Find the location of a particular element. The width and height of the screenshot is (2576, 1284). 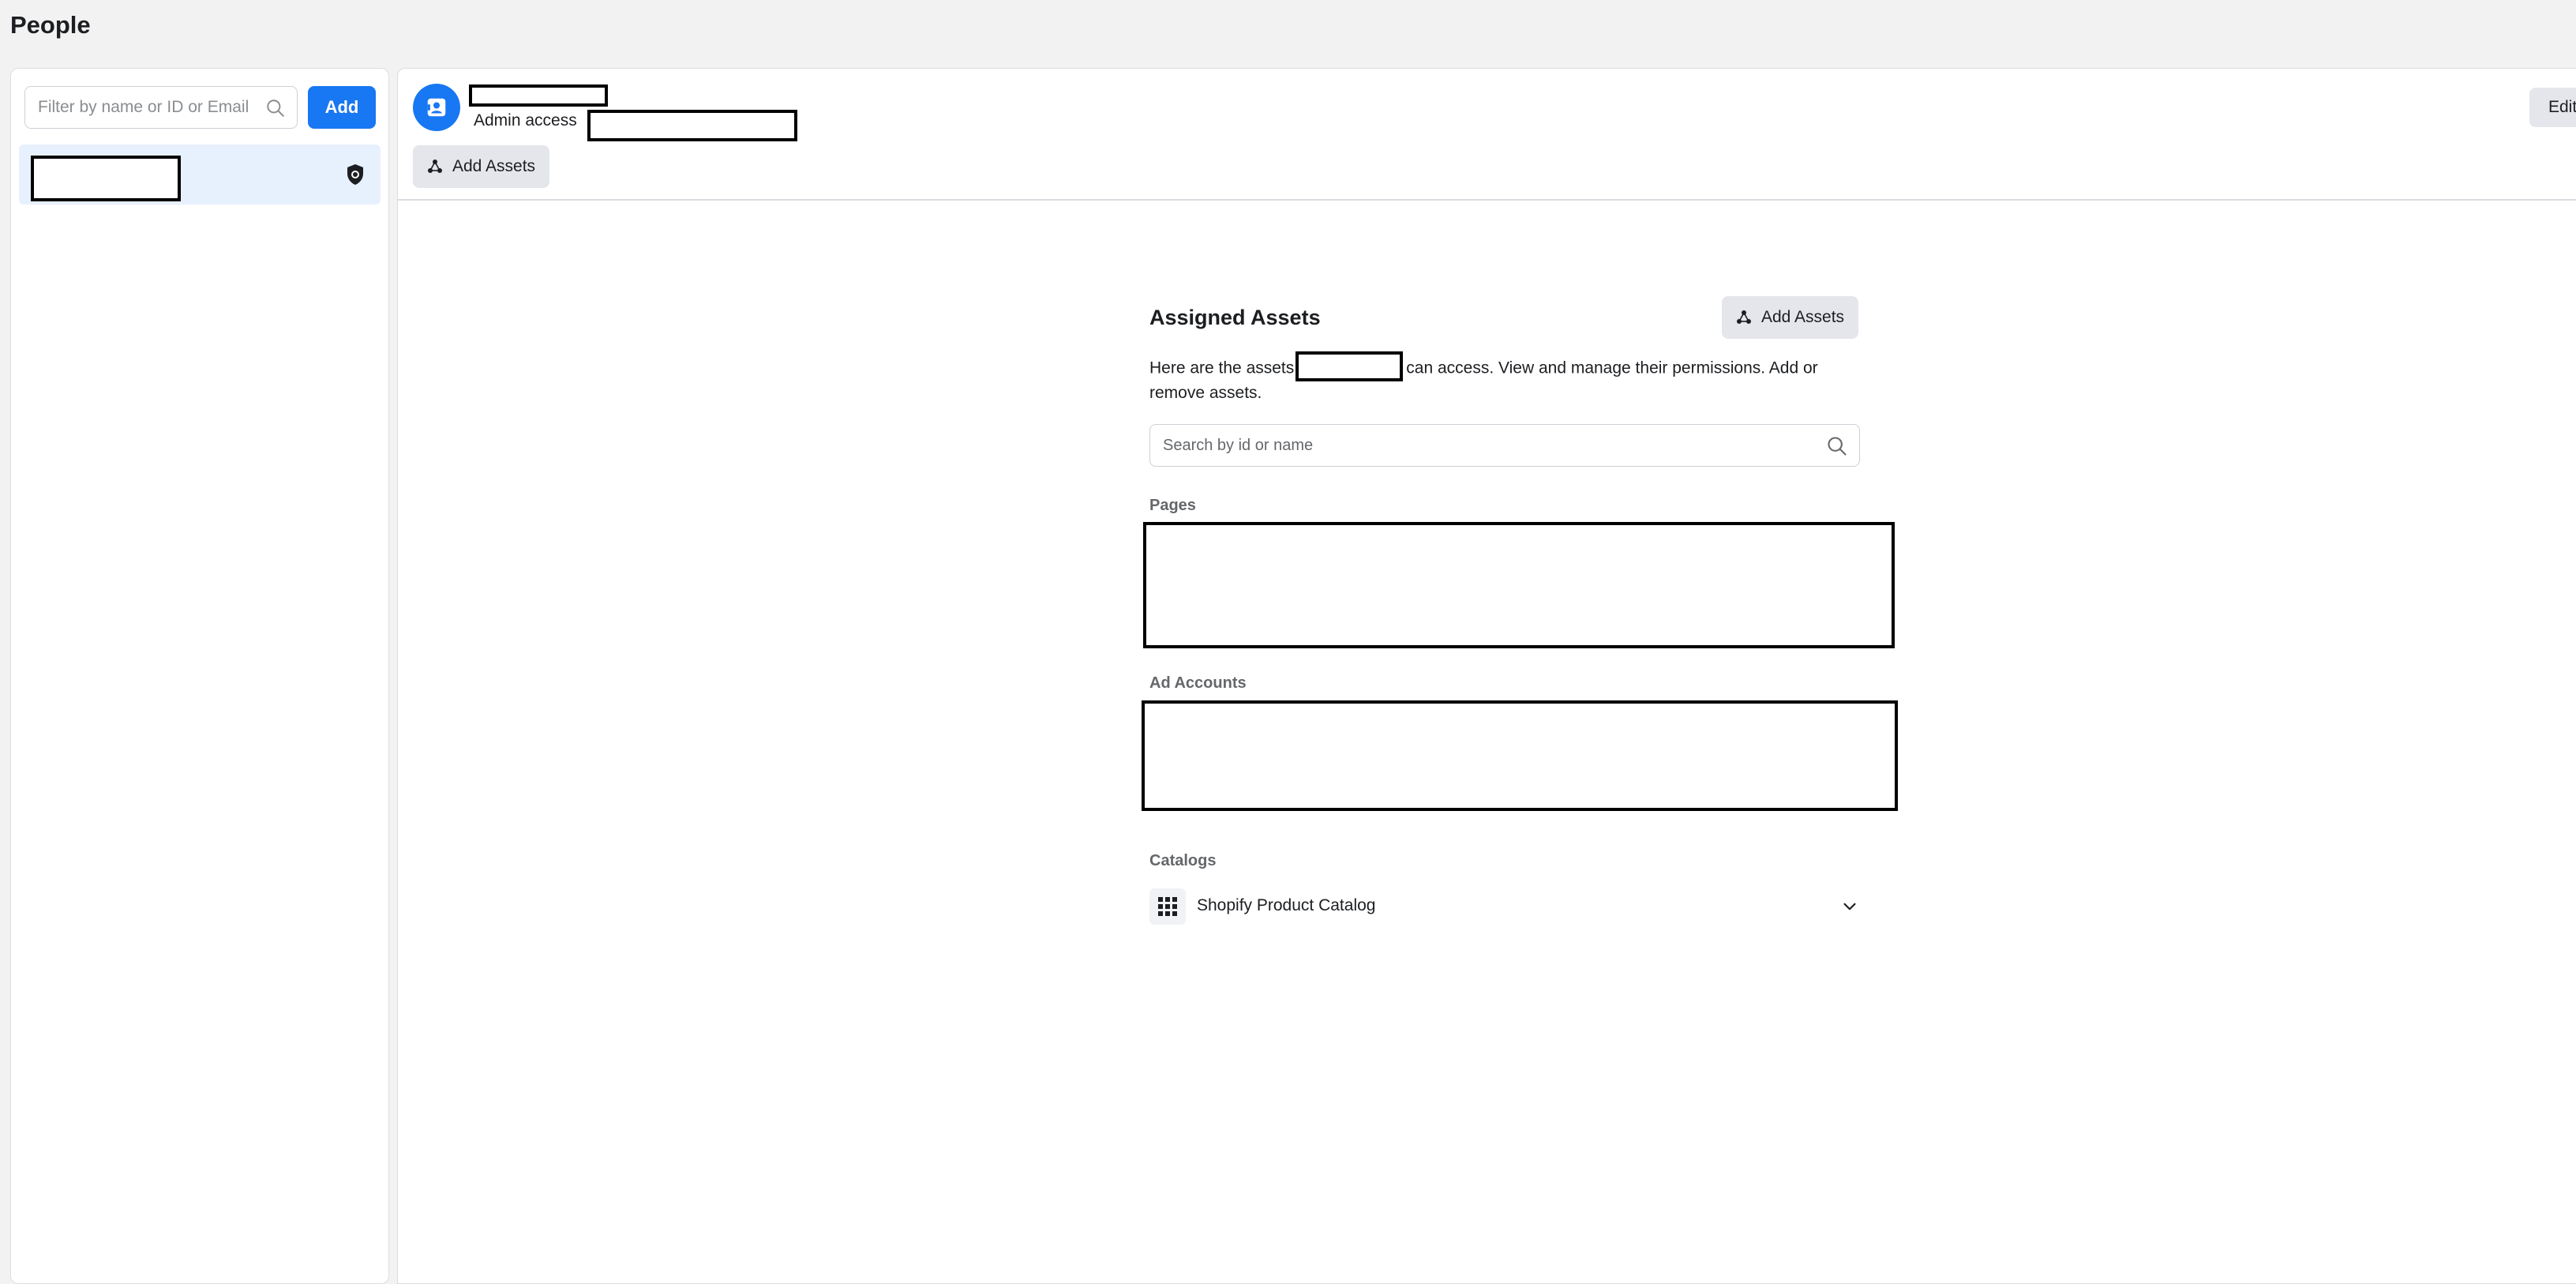

pages-group-label: Pages is located at coordinates (1172, 505).